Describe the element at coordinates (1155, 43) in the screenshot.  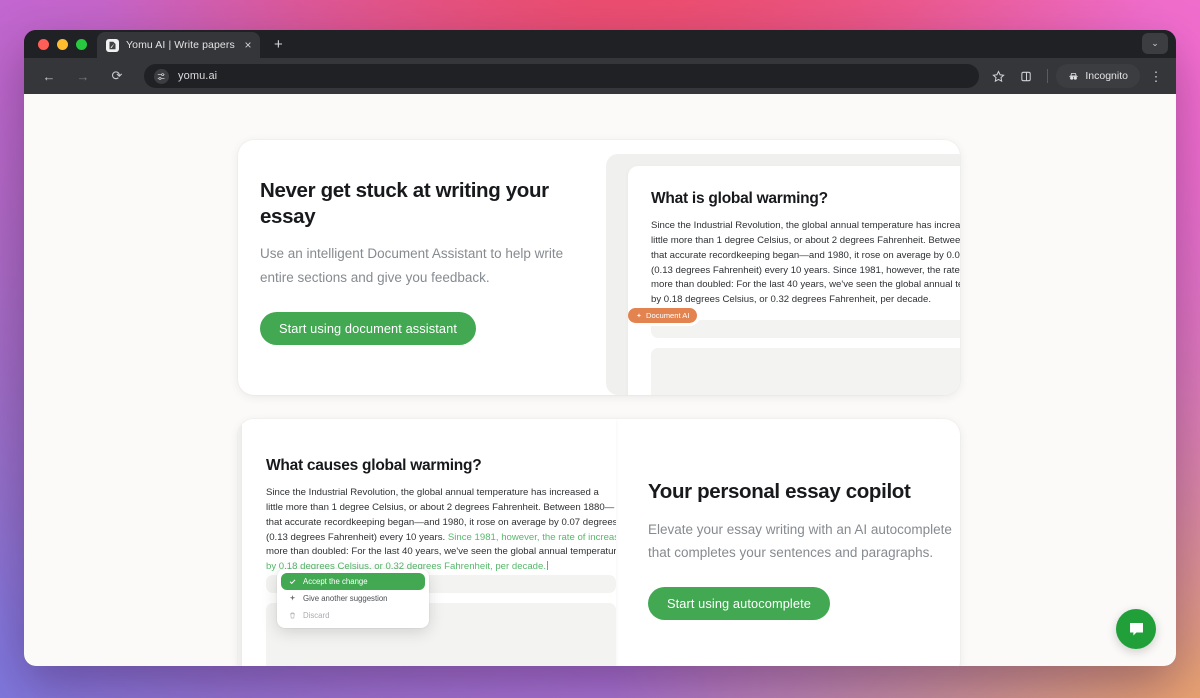
I see `chevron-down-icon: ⌄` at that location.